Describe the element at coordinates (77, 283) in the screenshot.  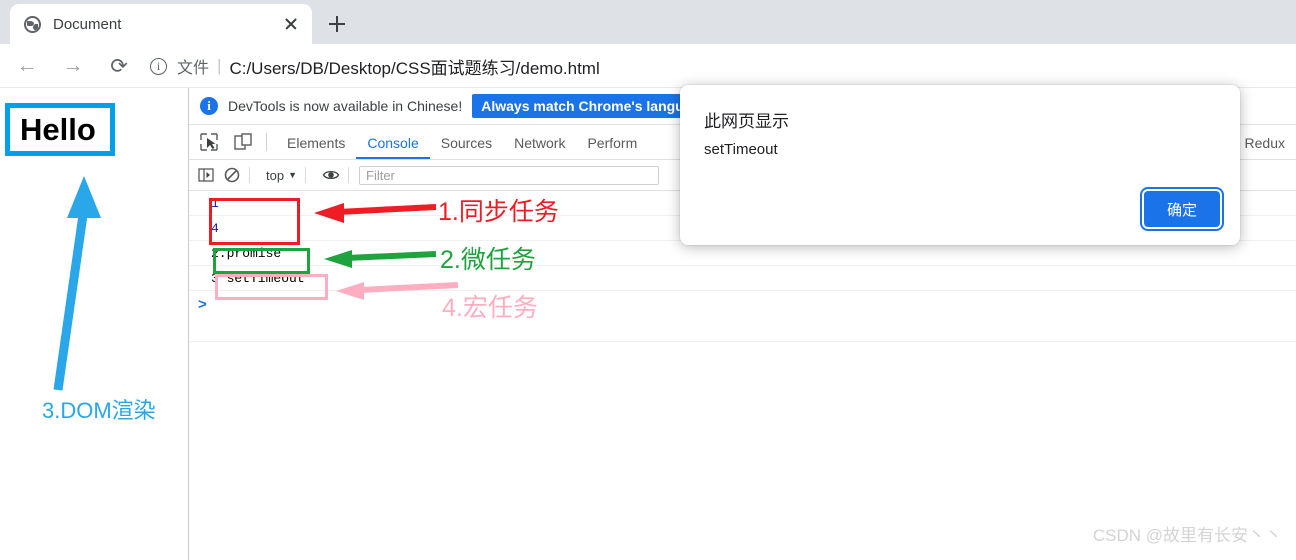
I see `dom-render-arrow-icon` at that location.